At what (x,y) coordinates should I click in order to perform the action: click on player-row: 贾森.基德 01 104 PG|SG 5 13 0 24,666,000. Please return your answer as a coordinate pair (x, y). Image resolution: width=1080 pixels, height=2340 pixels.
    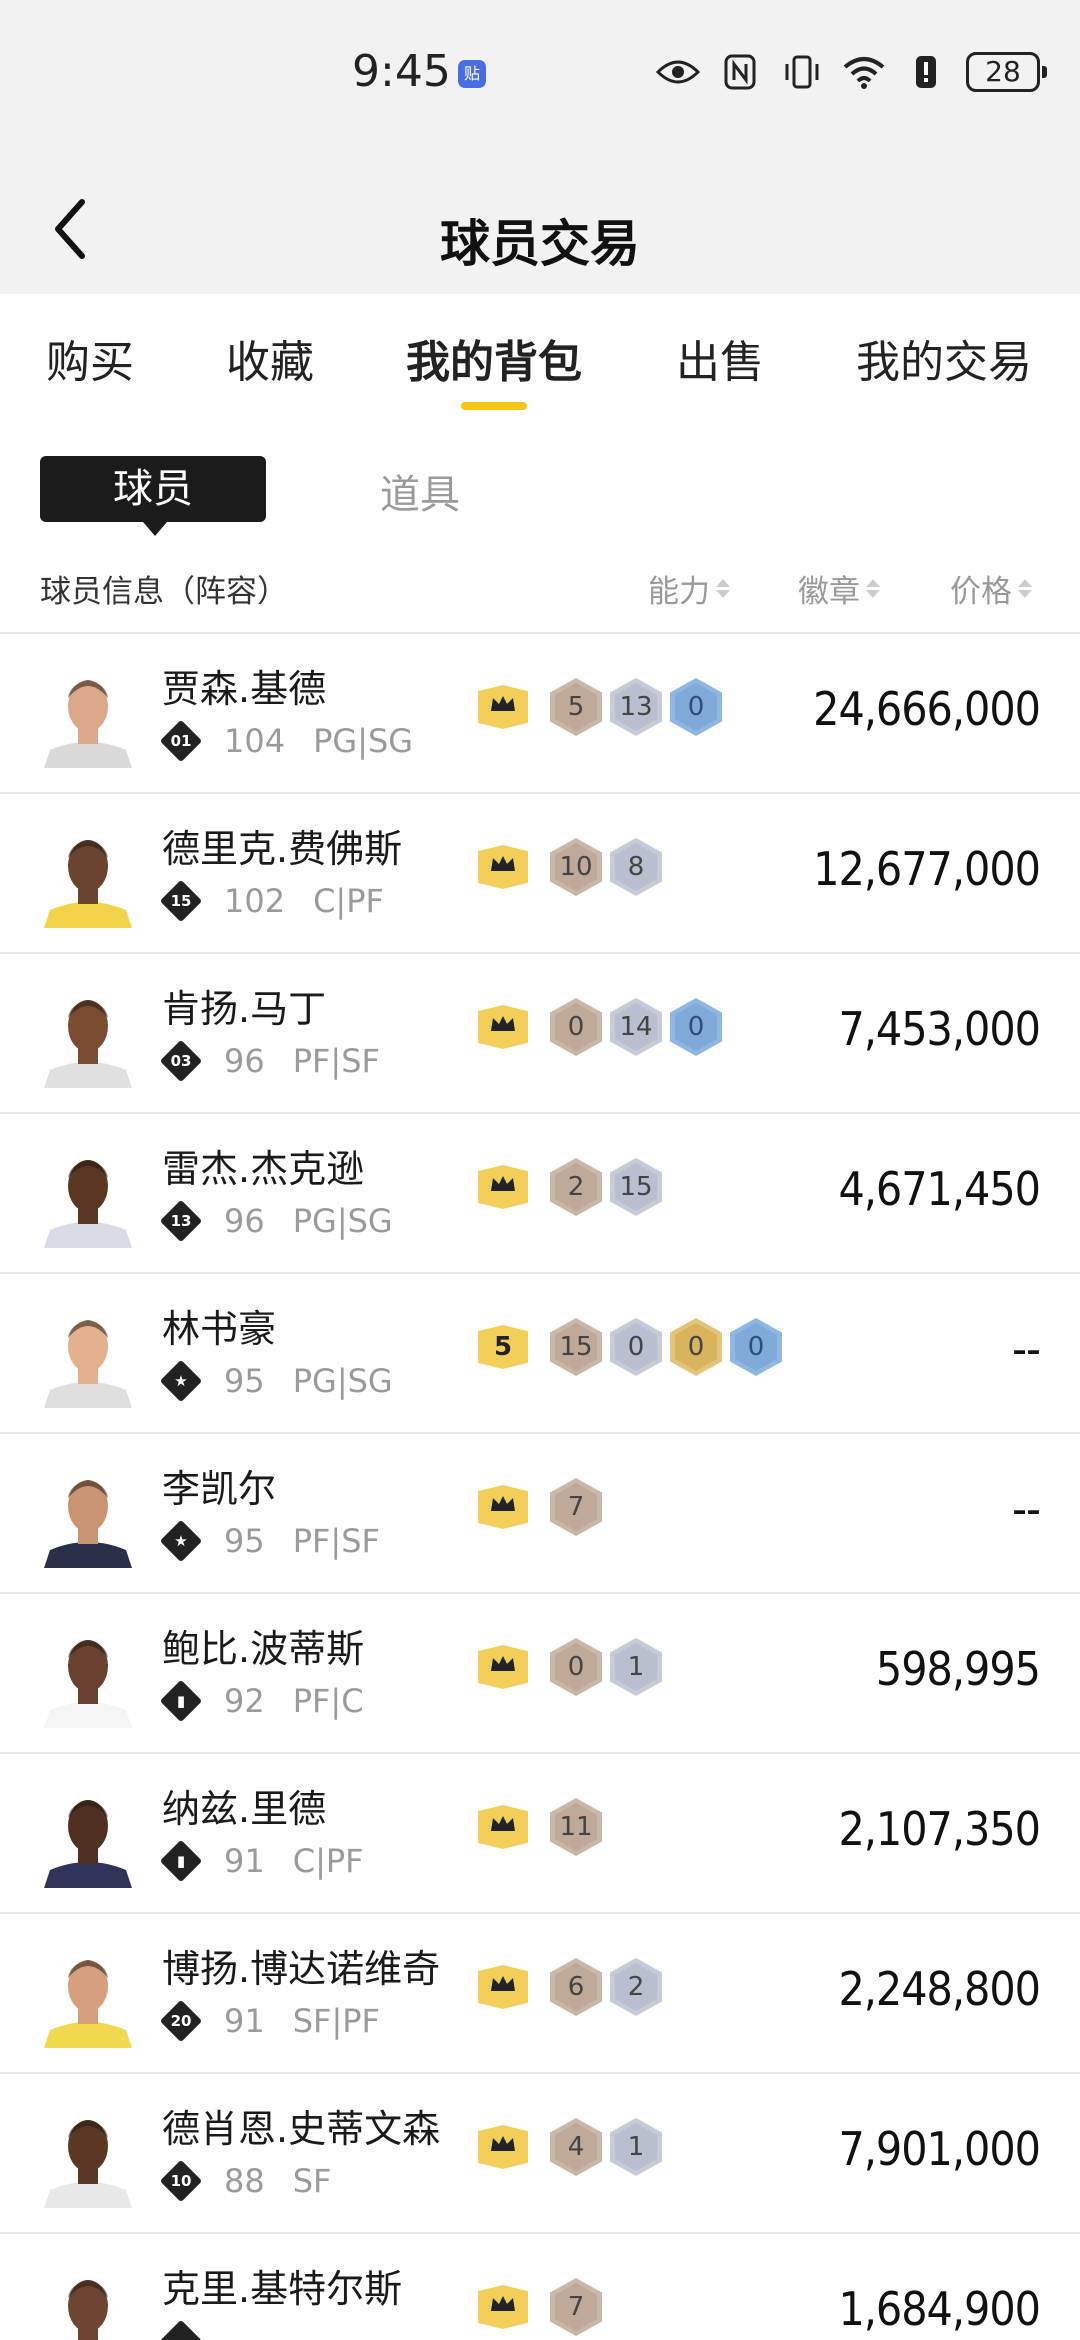
    Looking at the image, I should click on (540, 714).